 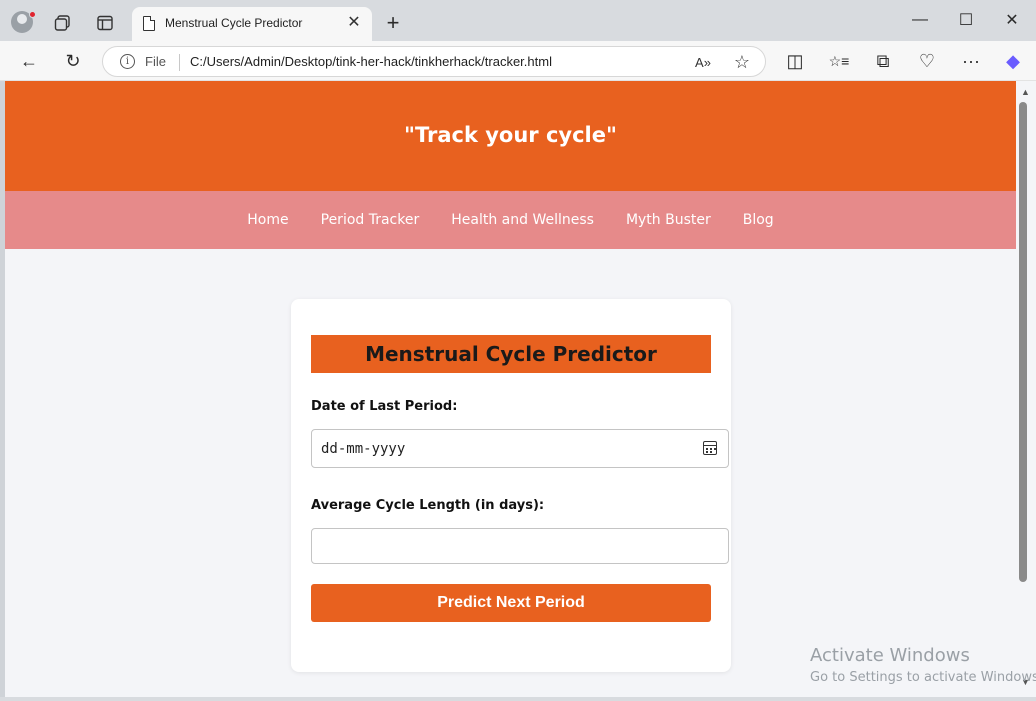 I want to click on form-title: Menstrual Cycle Predictor, so click(x=511, y=354).